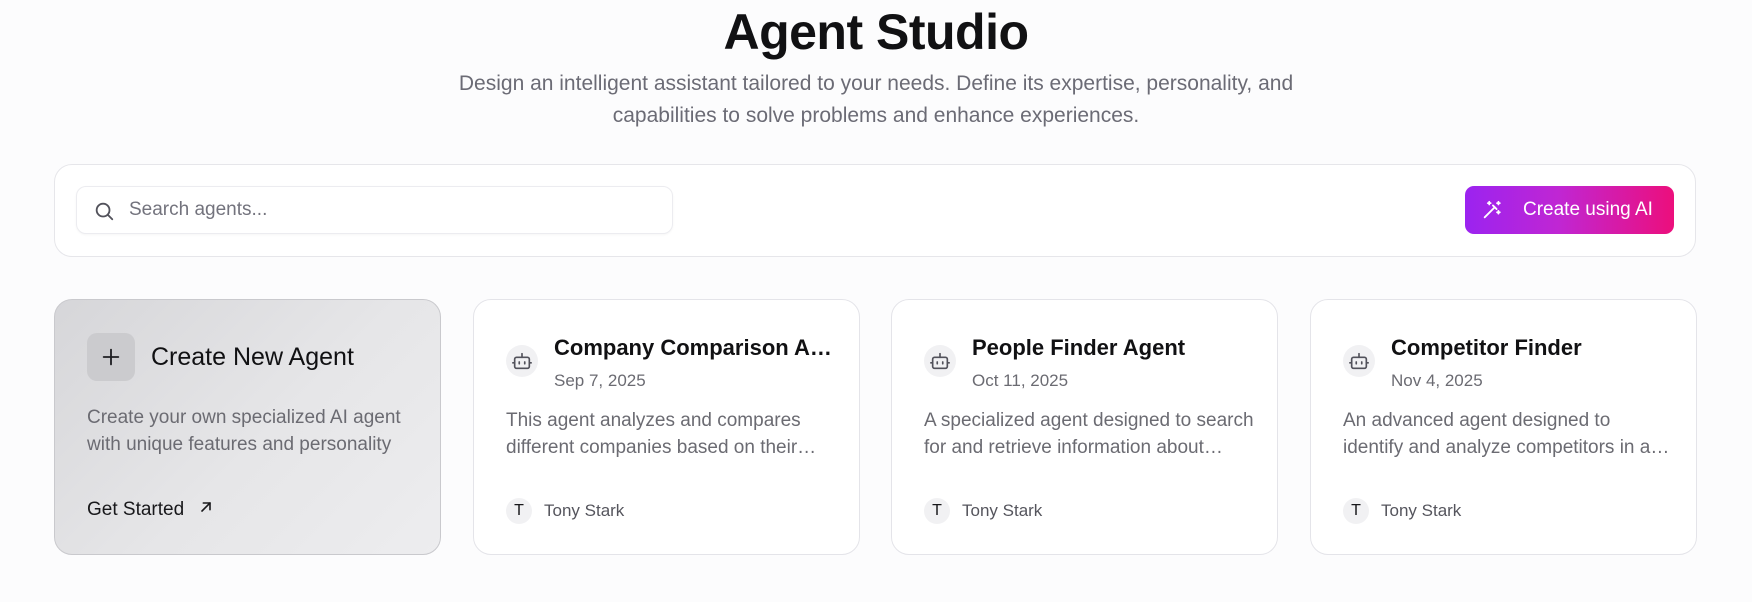  Describe the element at coordinates (1437, 380) in the screenshot. I see `agent-date: Nov 4, 2025` at that location.